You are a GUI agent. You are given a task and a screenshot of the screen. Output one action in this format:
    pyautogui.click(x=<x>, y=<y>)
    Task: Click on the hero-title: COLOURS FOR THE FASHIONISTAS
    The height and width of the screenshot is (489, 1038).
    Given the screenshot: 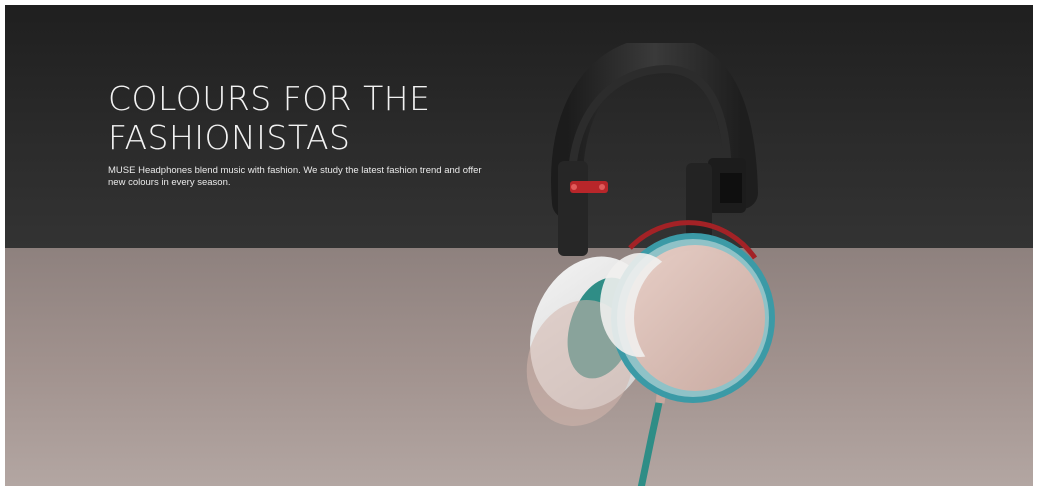 What is the action you would take?
    pyautogui.click(x=318, y=118)
    